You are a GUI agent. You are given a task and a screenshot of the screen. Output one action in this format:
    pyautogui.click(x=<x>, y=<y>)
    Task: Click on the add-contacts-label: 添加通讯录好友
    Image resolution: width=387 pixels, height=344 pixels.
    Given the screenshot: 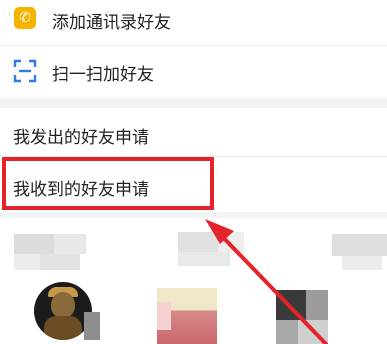 What is the action you would take?
    pyautogui.click(x=111, y=23)
    